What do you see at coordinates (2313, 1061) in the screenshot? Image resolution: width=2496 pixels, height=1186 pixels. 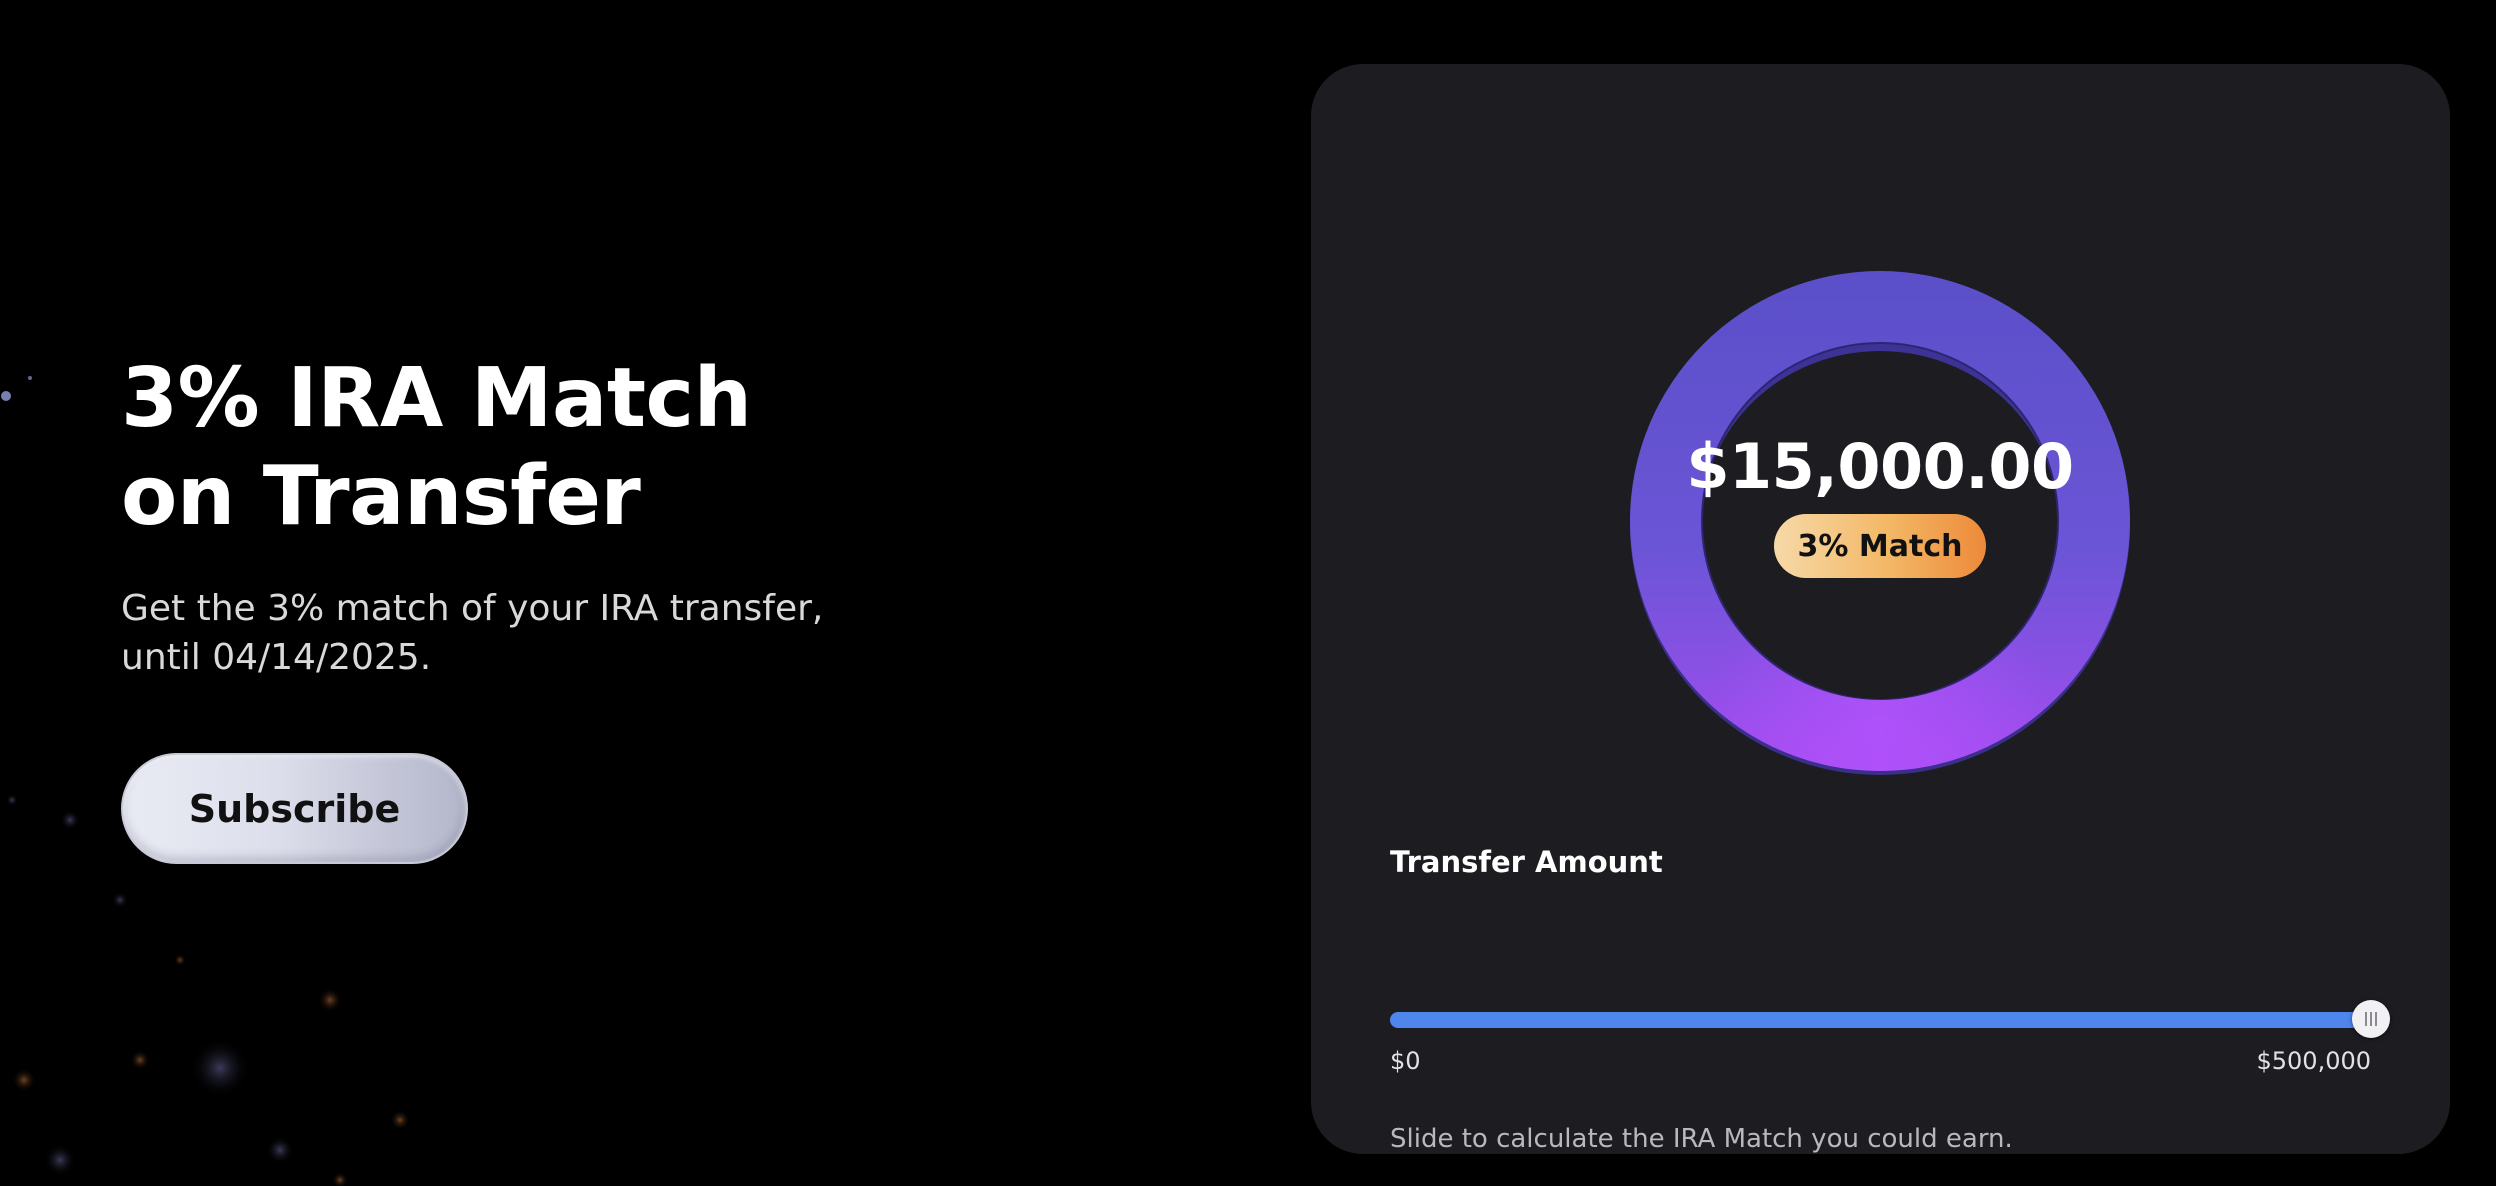 I see `slider-max-label: $500,000` at bounding box center [2313, 1061].